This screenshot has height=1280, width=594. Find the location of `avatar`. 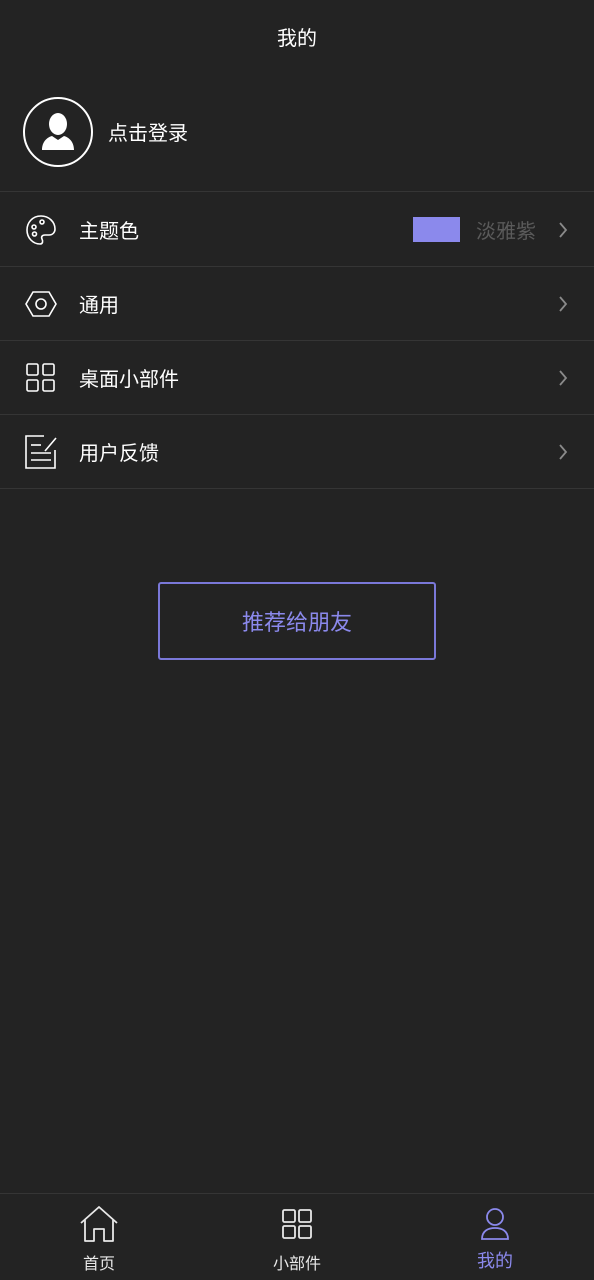

avatar is located at coordinates (58, 131).